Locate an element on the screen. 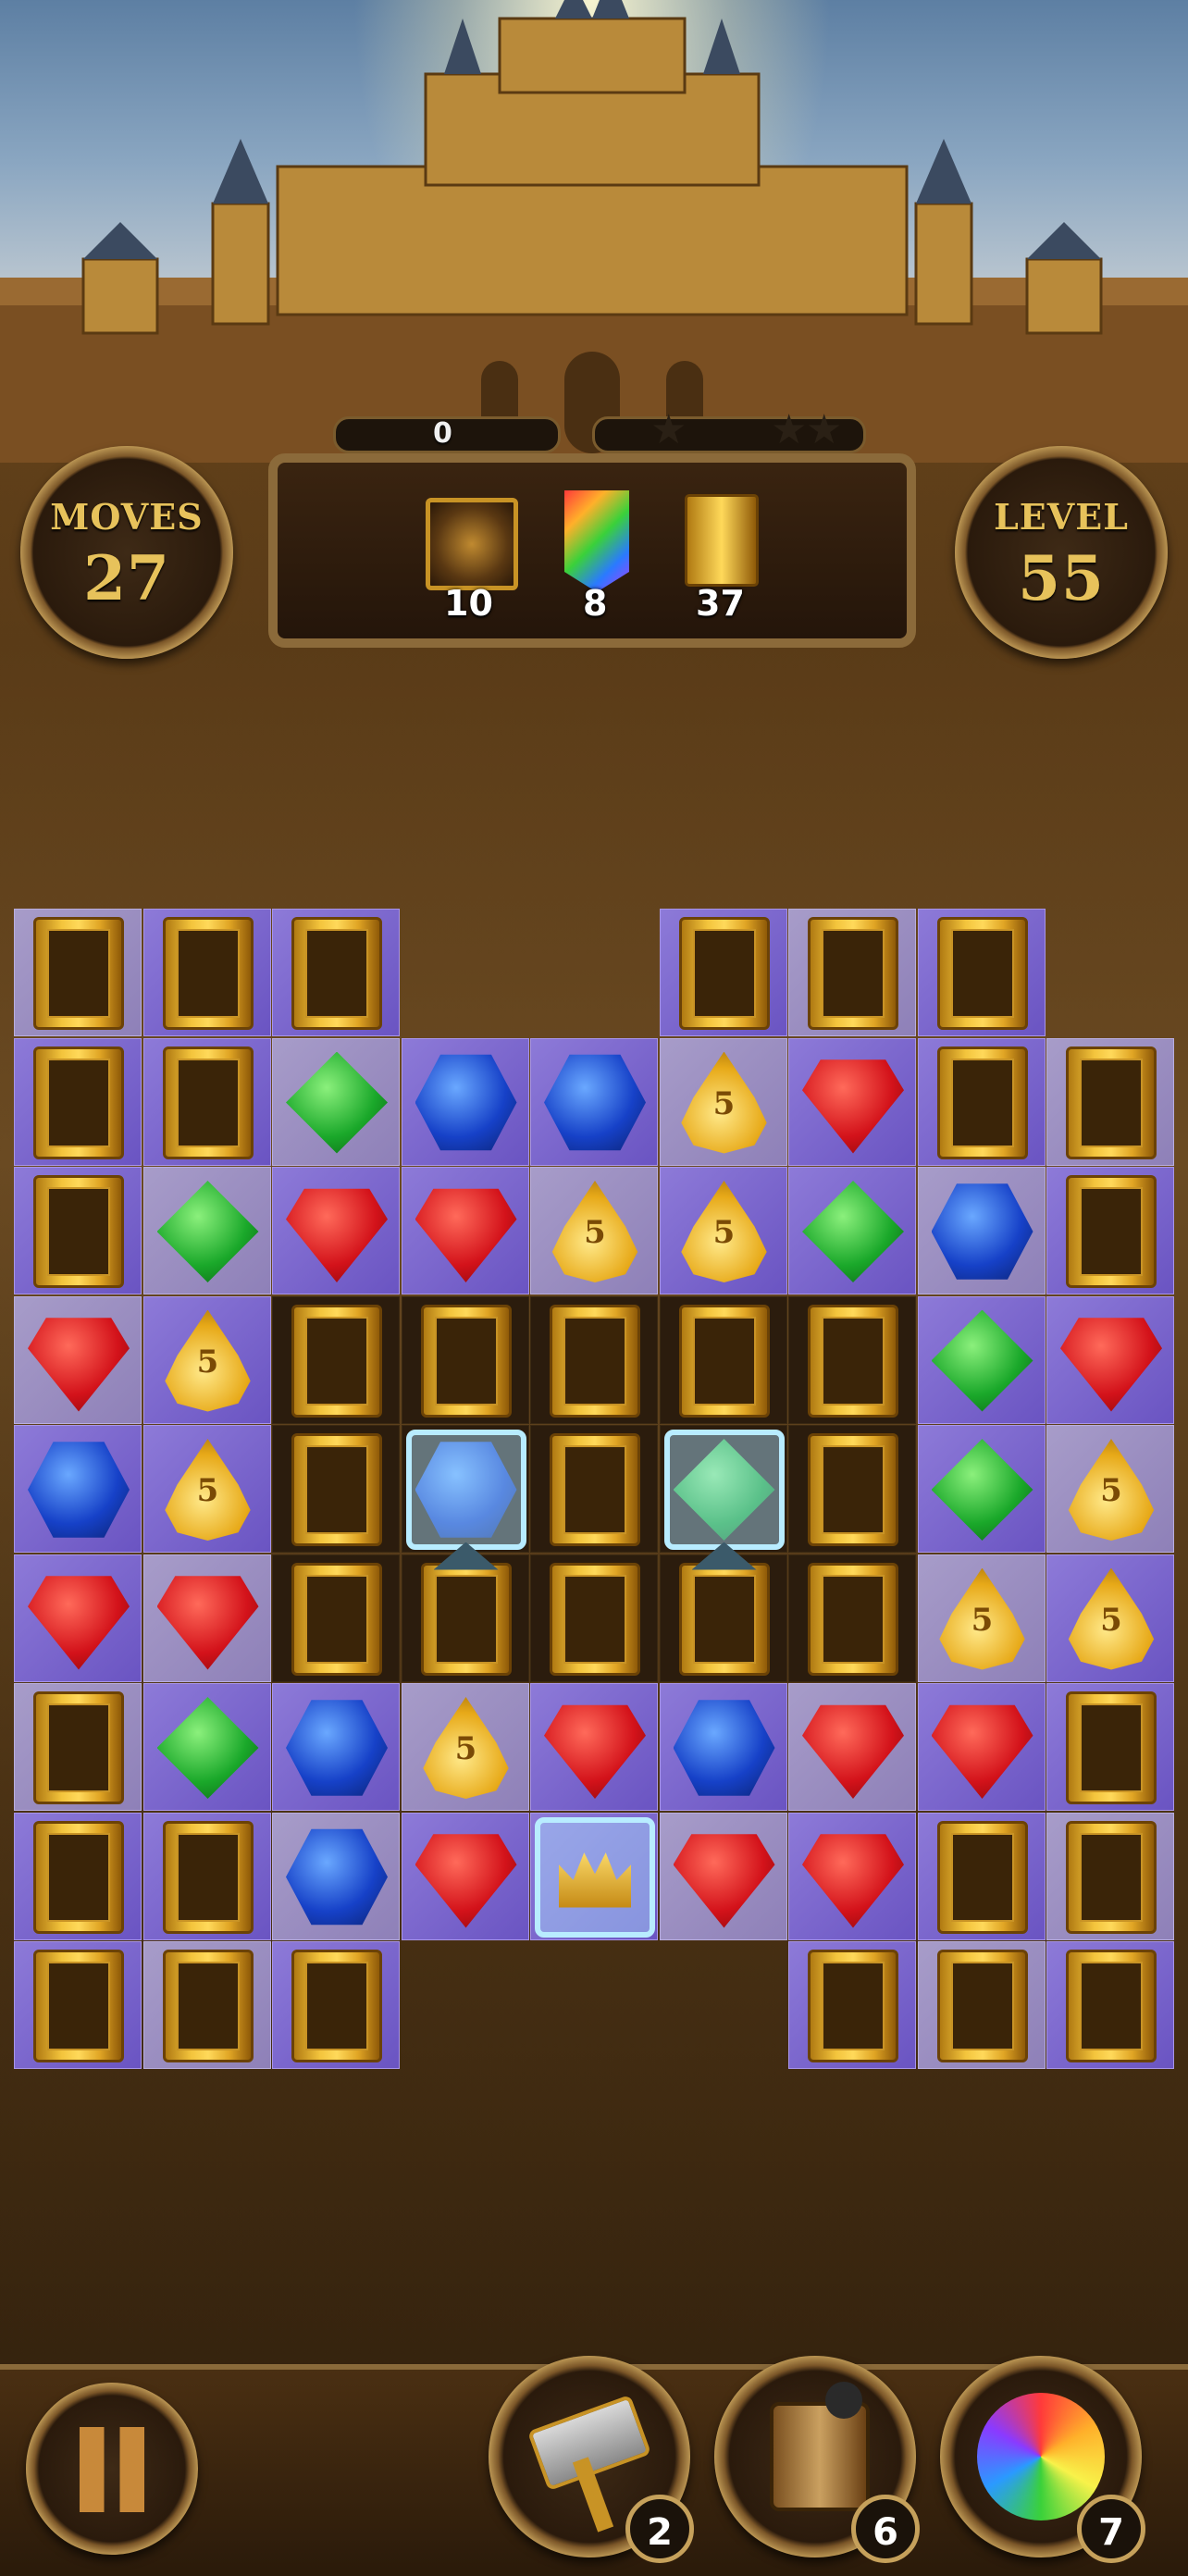 This screenshot has width=1188, height=2576. moves-value: 27 is located at coordinates (126, 578).